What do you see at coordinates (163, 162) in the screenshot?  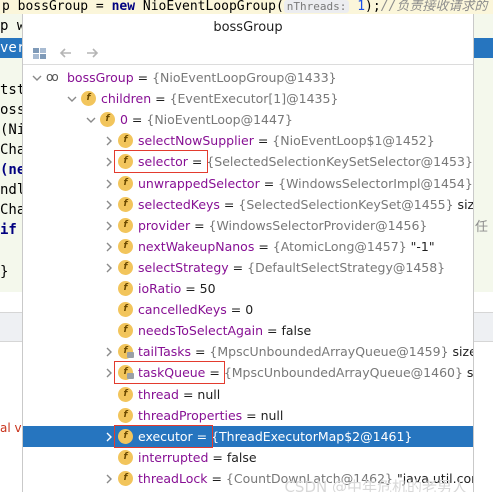 I see `field-name: selector` at bounding box center [163, 162].